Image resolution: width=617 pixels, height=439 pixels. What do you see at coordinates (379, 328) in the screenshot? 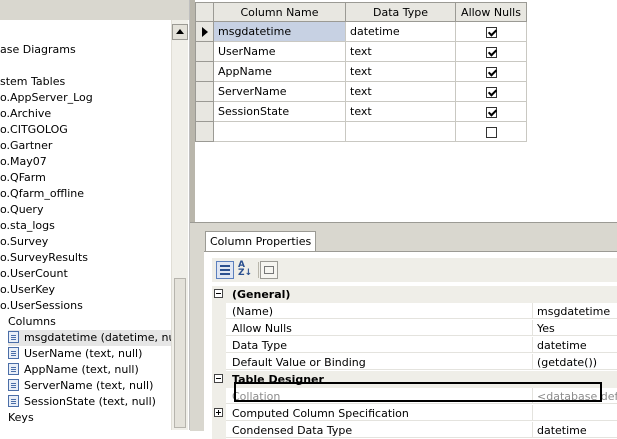
I see `property-name: Allow Nulls` at bounding box center [379, 328].